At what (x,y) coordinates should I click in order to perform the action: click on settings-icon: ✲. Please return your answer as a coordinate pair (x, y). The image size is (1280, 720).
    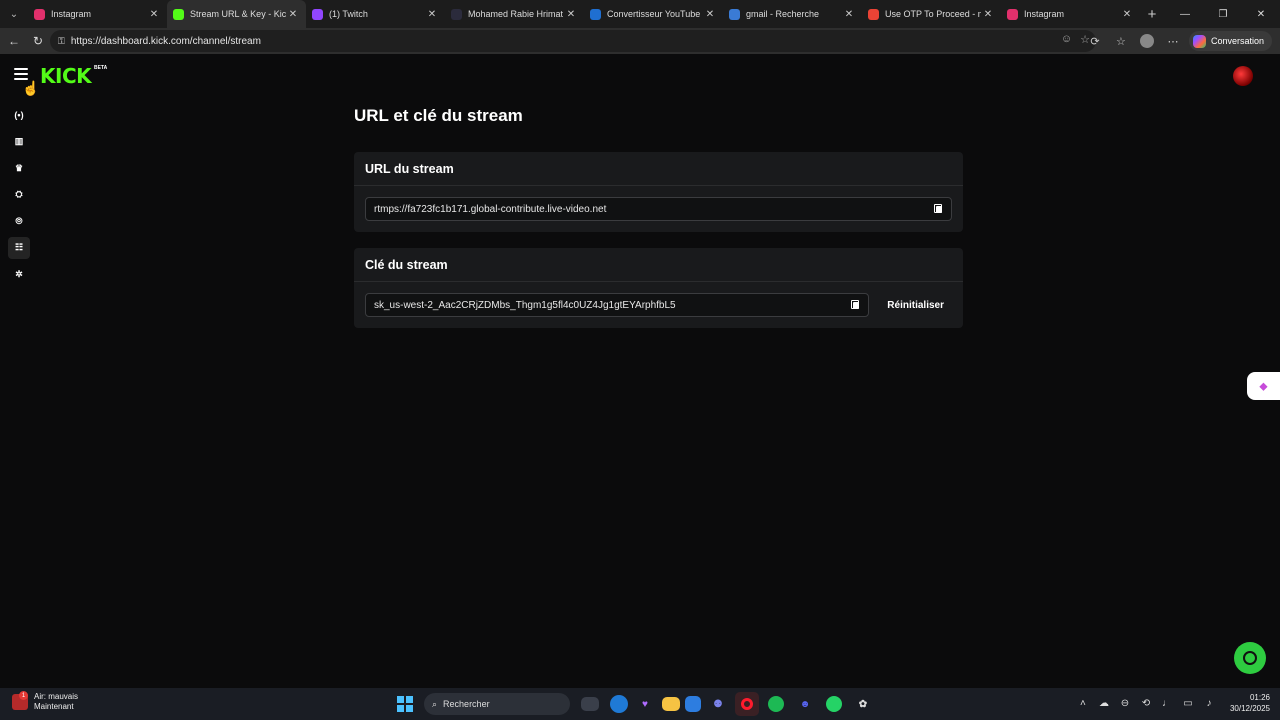
    Looking at the image, I should click on (19, 275).